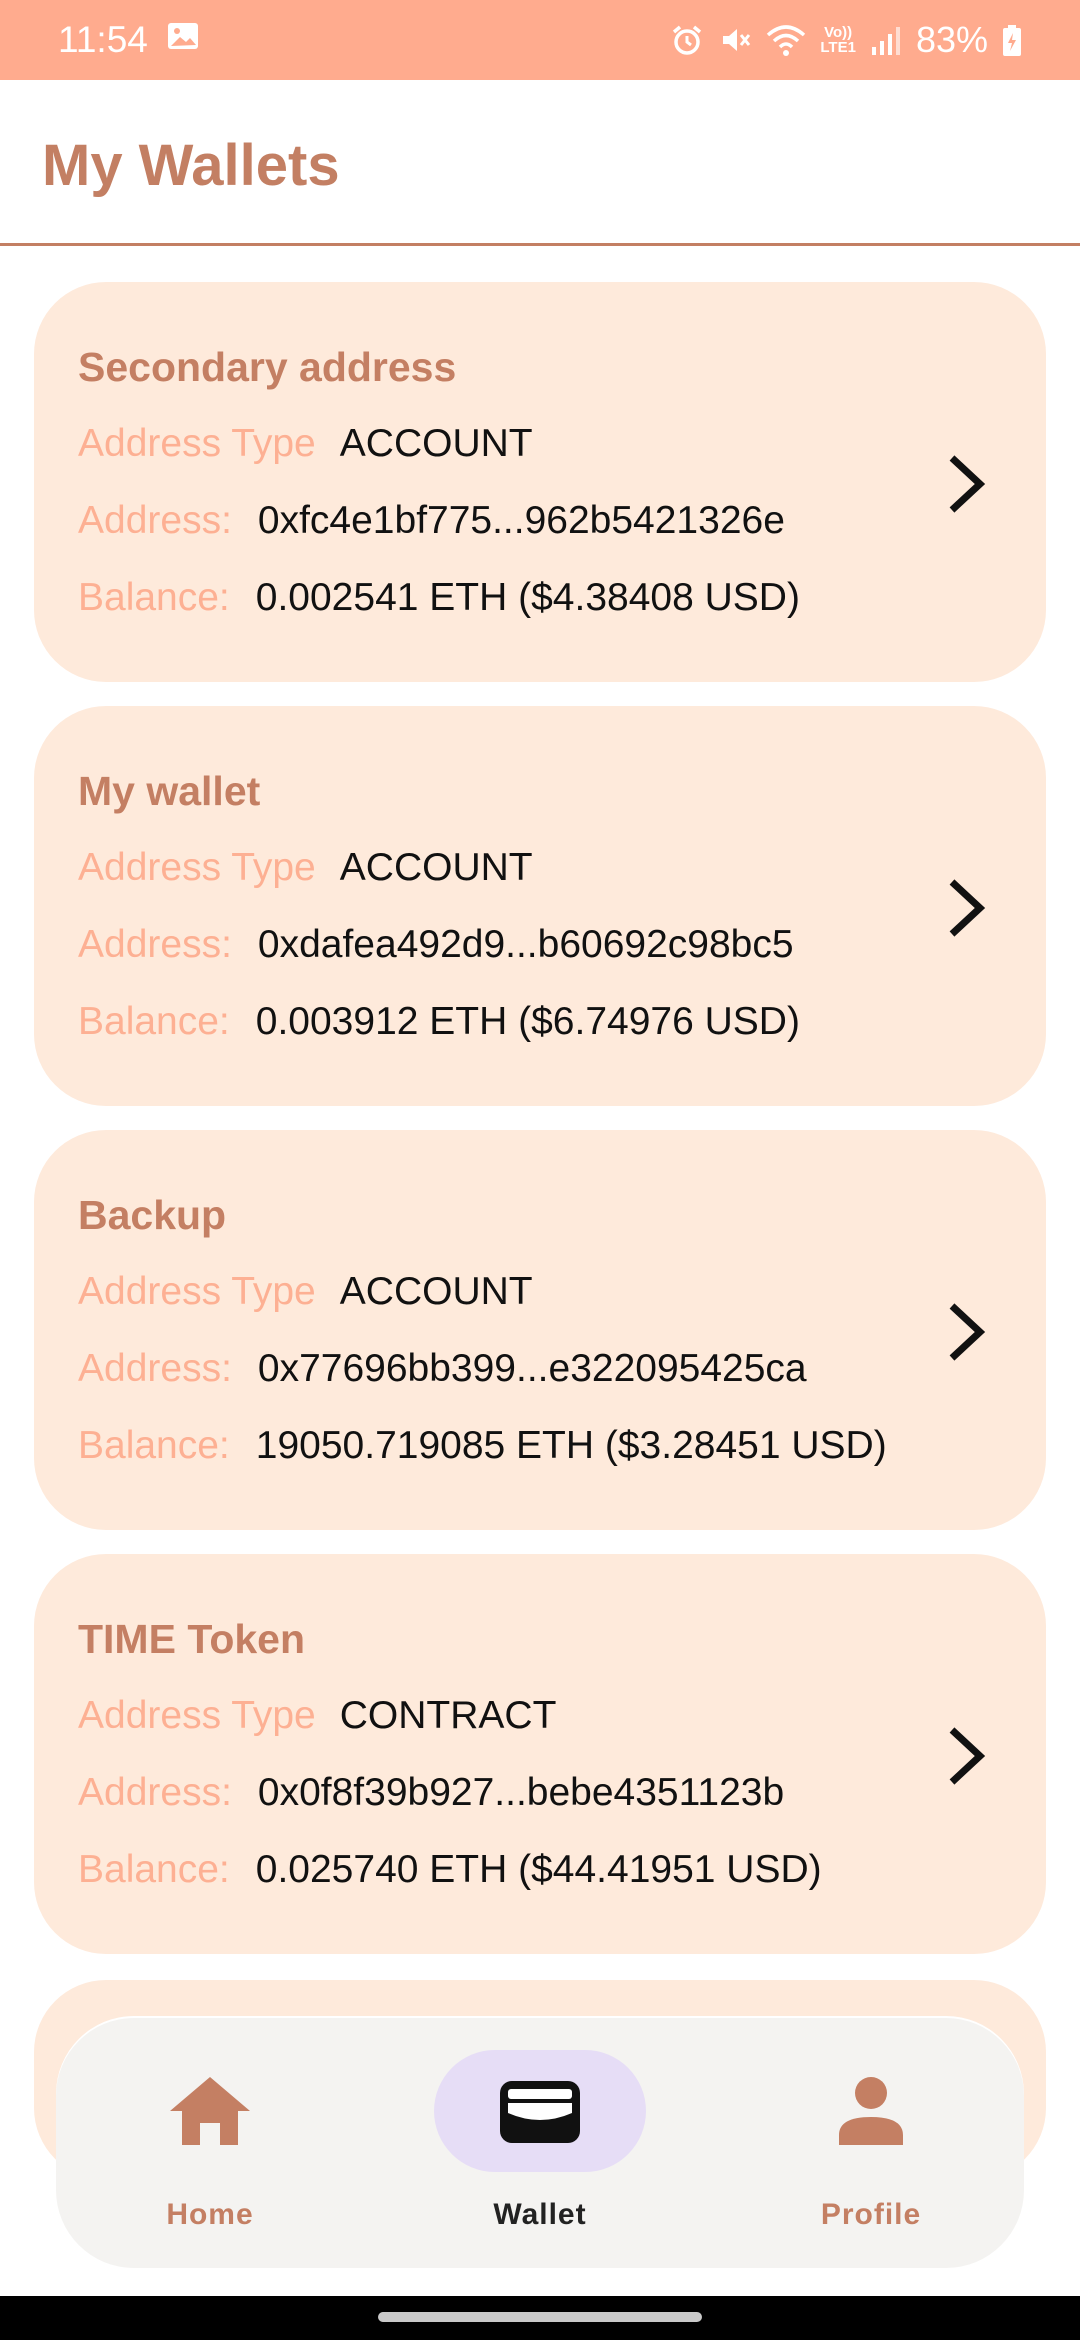 Image resolution: width=1080 pixels, height=2340 pixels. Describe the element at coordinates (838, 40) in the screenshot. I see `network-type: Vo)) LTE1` at that location.